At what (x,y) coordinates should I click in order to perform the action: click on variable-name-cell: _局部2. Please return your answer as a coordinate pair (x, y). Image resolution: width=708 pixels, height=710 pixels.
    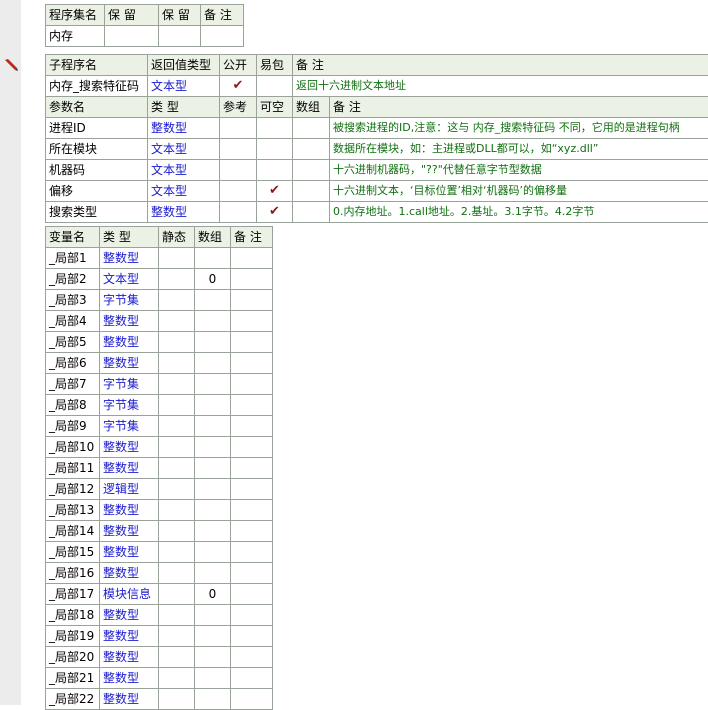
    Looking at the image, I should click on (73, 279).